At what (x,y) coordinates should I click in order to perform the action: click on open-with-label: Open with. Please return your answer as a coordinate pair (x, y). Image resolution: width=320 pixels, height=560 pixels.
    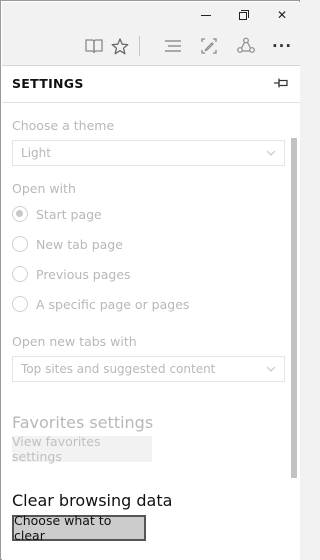
    Looking at the image, I should click on (44, 188).